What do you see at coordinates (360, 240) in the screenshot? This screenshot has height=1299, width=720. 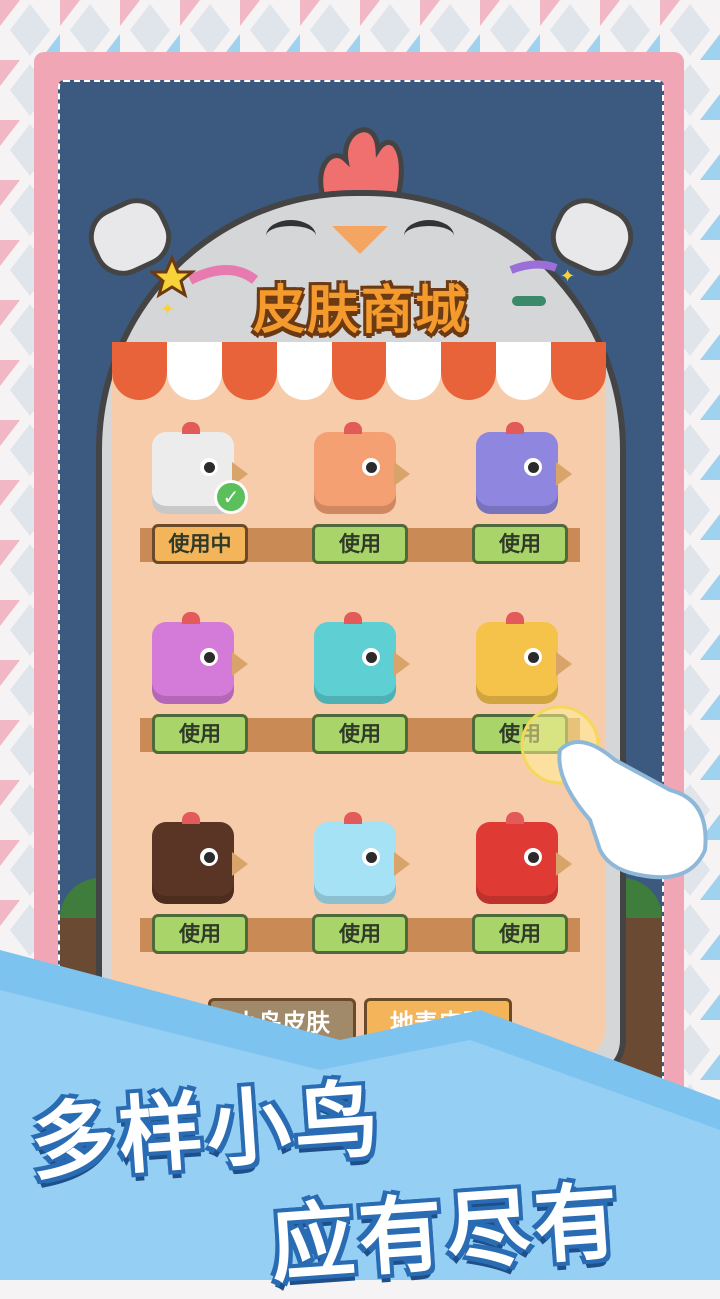 I see `beak-icon` at bounding box center [360, 240].